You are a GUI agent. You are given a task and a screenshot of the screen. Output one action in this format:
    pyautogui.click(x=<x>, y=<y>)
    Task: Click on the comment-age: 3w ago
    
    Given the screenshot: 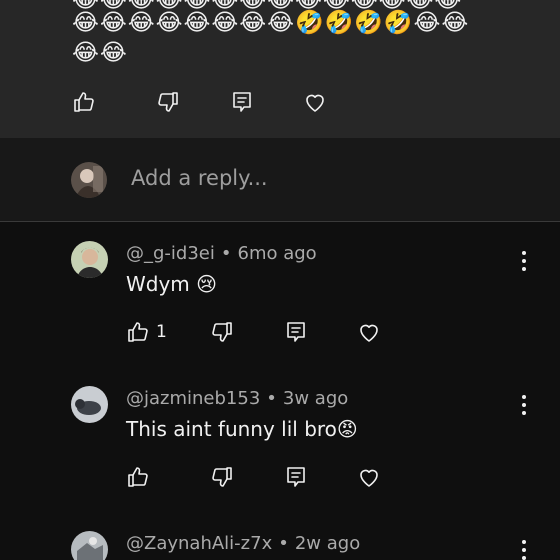 What is the action you would take?
    pyautogui.click(x=315, y=398)
    